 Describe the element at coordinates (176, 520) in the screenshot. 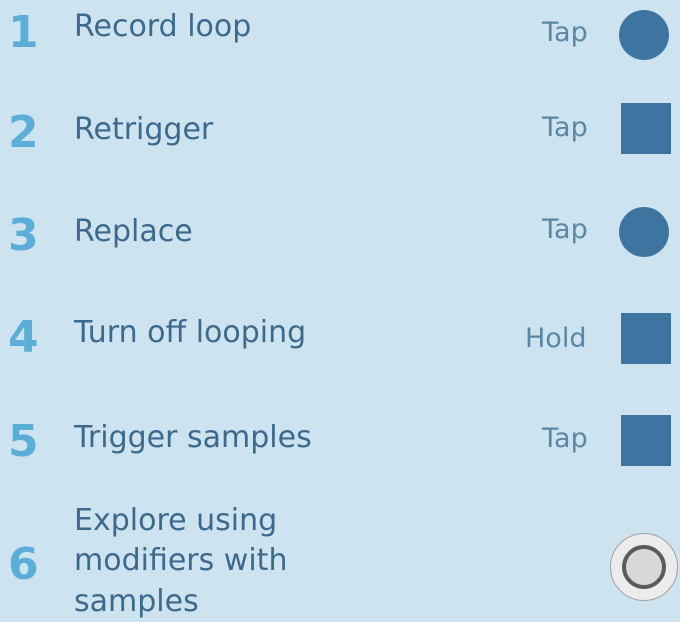

I see `step-label-line-1: Explore using` at that location.